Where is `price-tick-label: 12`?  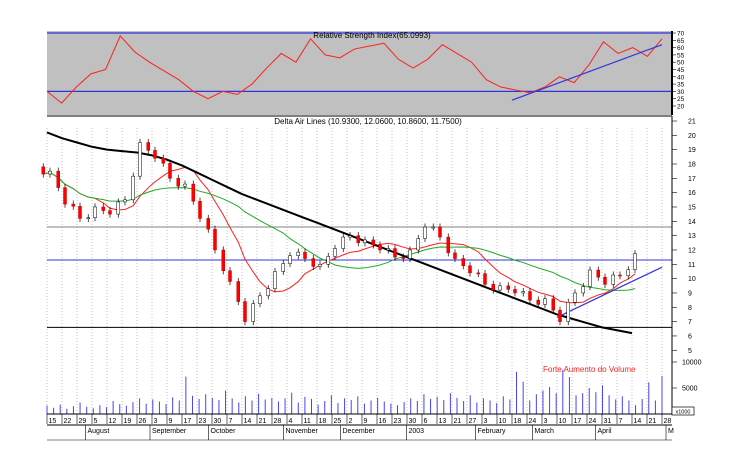
price-tick-label: 12 is located at coordinates (692, 250).